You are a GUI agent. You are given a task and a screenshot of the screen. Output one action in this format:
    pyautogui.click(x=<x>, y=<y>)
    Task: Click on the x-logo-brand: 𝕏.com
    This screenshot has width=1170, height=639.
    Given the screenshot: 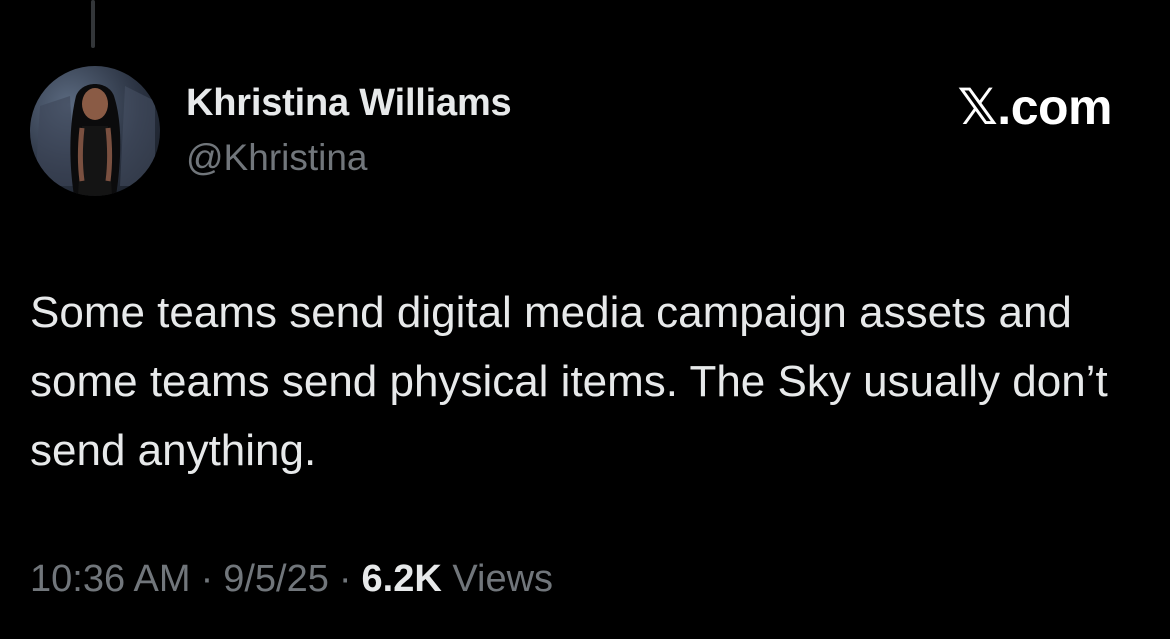 What is the action you would take?
    pyautogui.click(x=1035, y=107)
    